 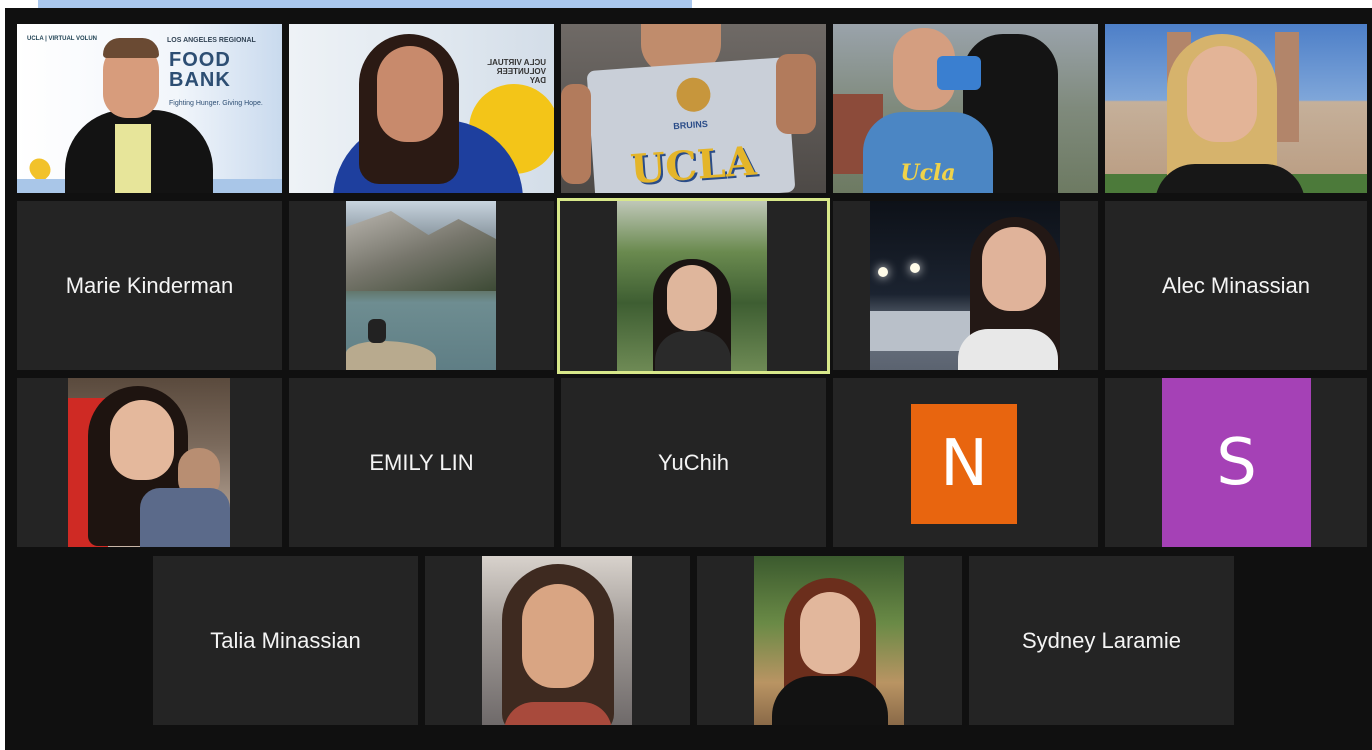 I want to click on participant-tile-14: N, so click(x=965, y=462).